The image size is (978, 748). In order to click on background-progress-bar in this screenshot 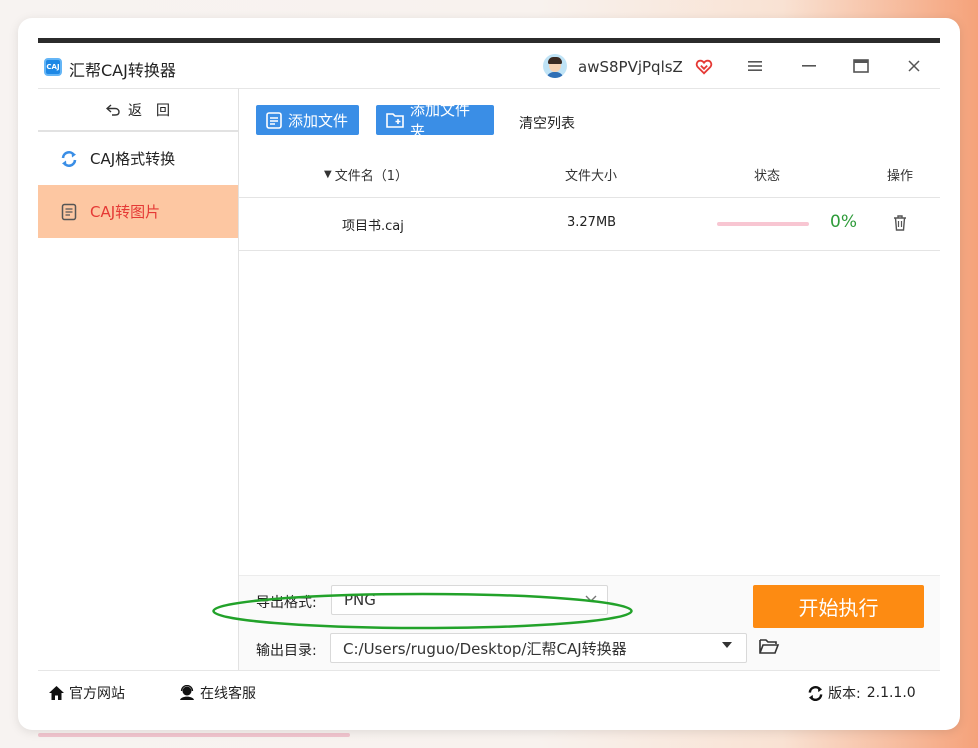, I will do `click(194, 735)`.